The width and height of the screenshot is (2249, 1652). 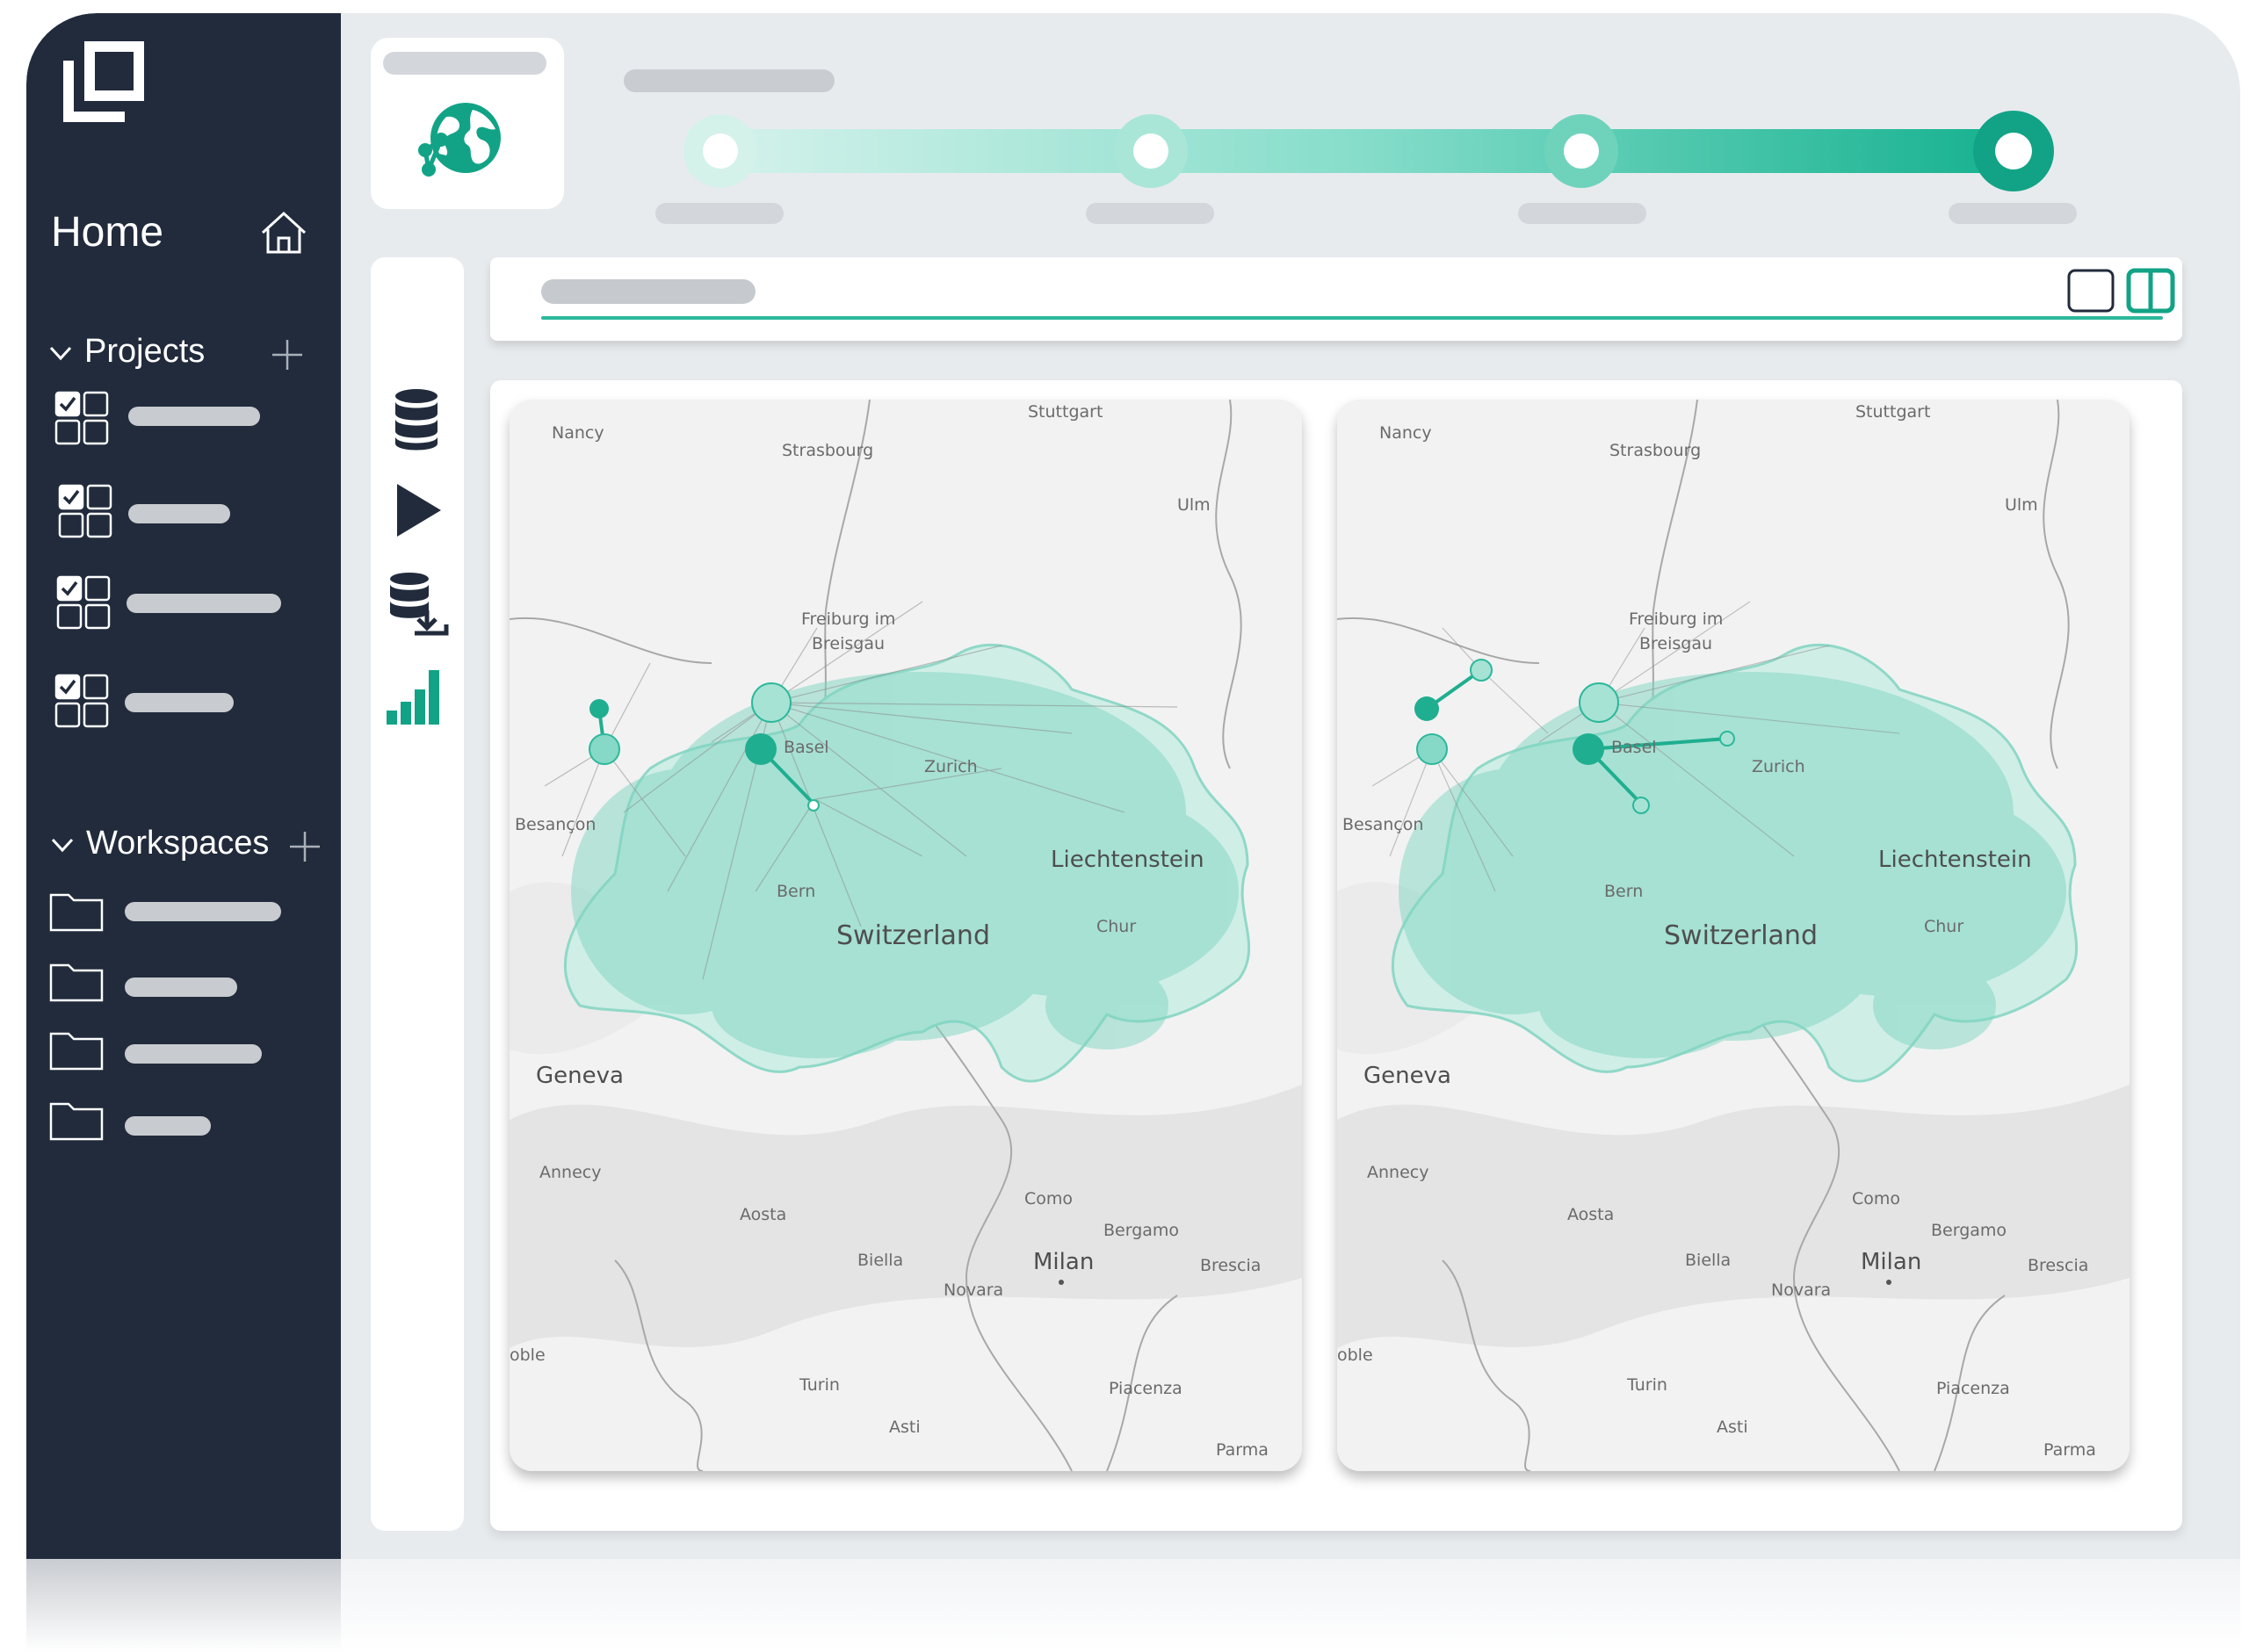 What do you see at coordinates (1336, 299) in the screenshot?
I see `view-title-bar` at bounding box center [1336, 299].